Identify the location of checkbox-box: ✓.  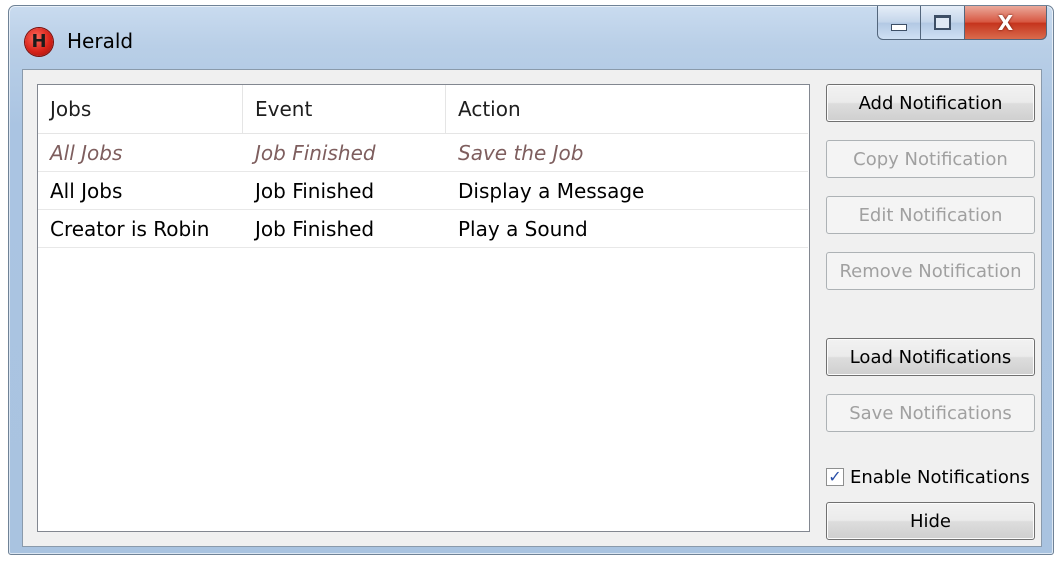
(835, 477).